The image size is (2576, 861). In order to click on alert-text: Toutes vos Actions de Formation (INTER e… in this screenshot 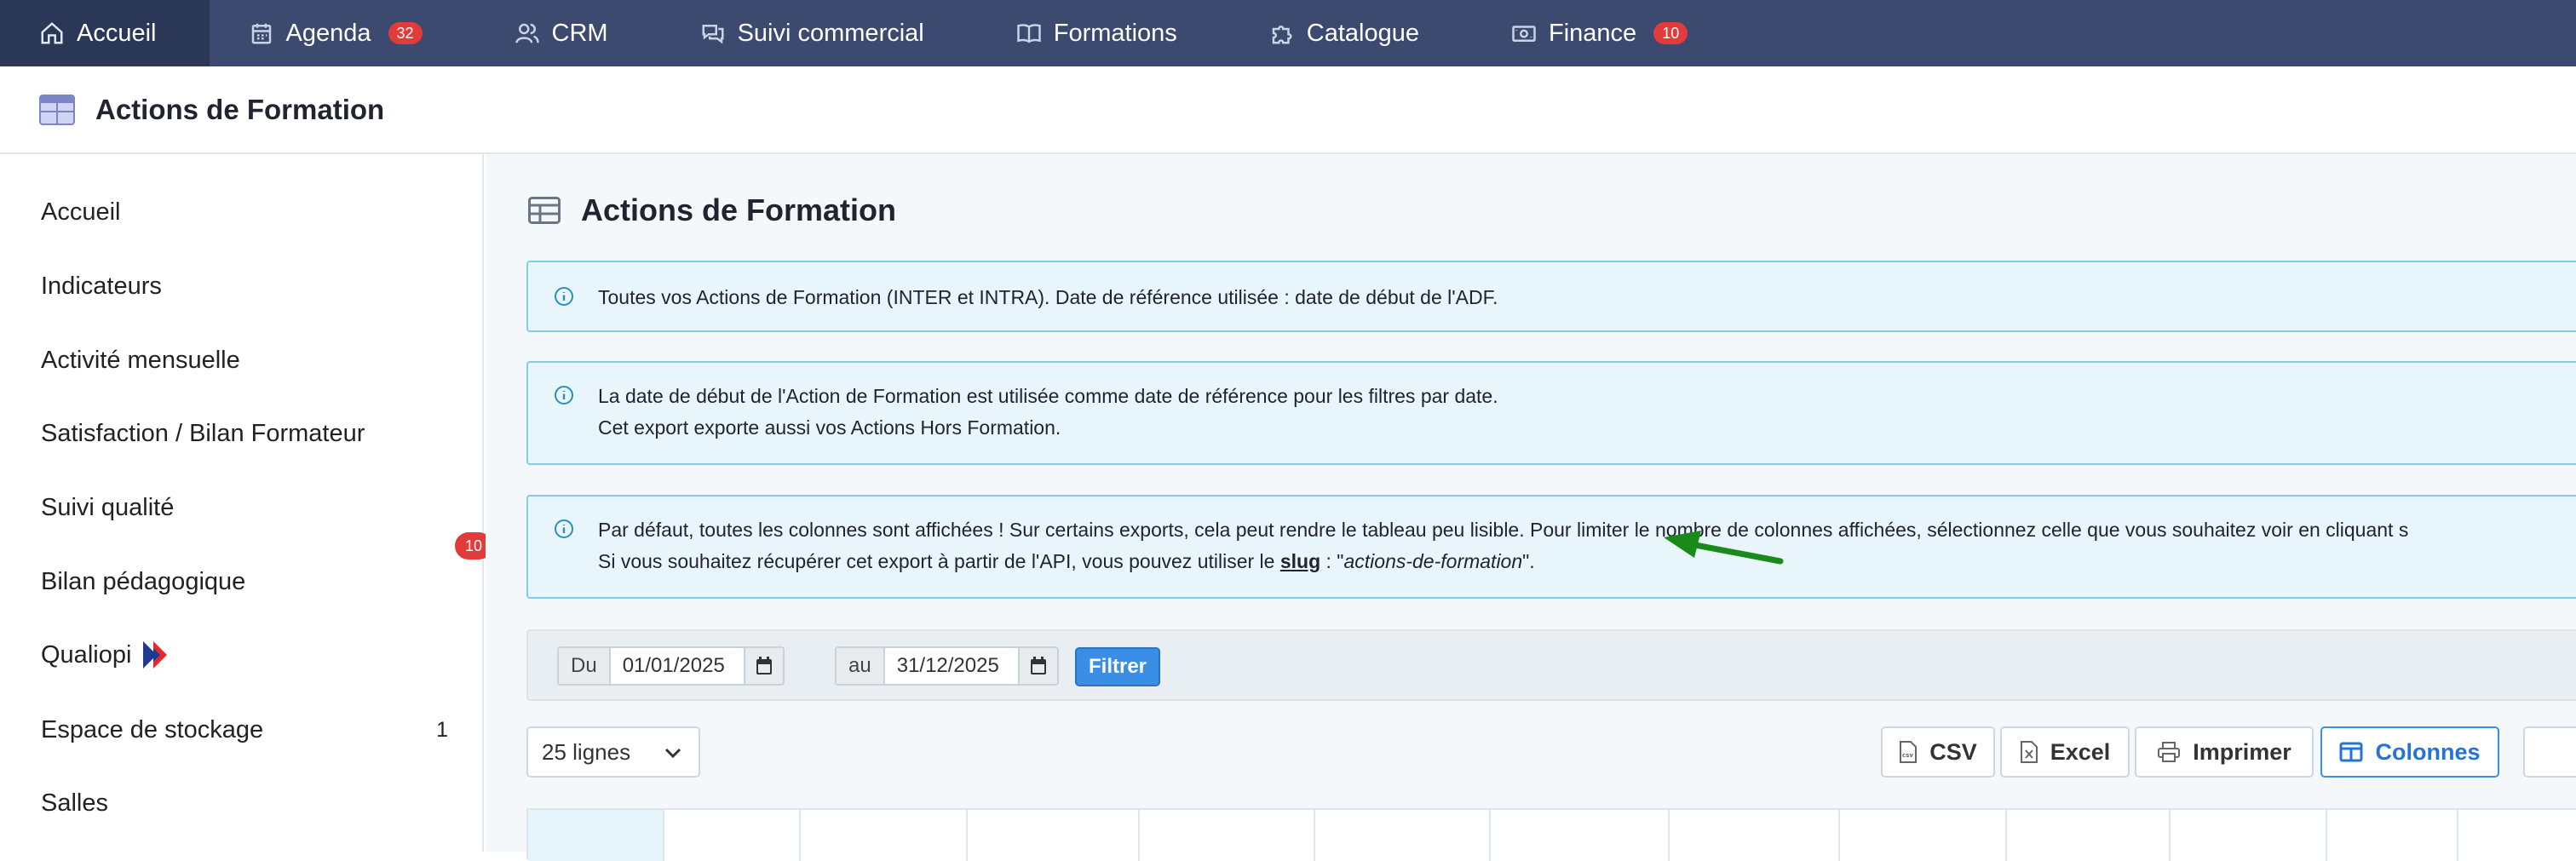, I will do `click(1048, 297)`.